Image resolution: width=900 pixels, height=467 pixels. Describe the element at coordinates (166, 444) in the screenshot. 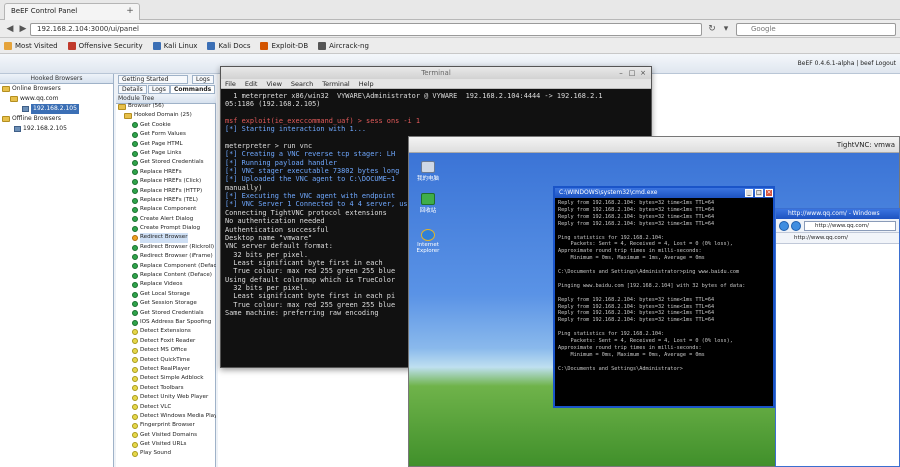

I see `module-item: Get Visited URLs` at that location.